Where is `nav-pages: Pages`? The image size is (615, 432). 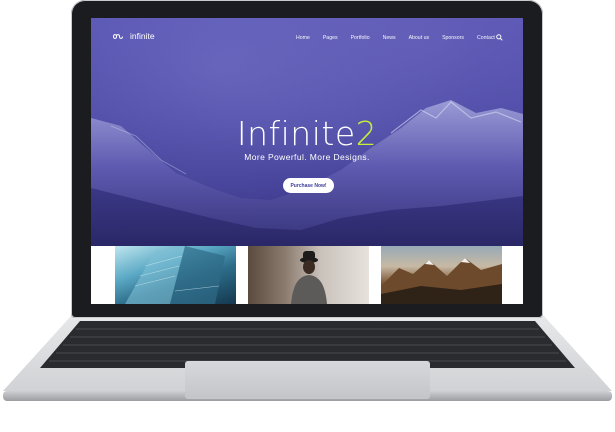
nav-pages: Pages is located at coordinates (330, 38).